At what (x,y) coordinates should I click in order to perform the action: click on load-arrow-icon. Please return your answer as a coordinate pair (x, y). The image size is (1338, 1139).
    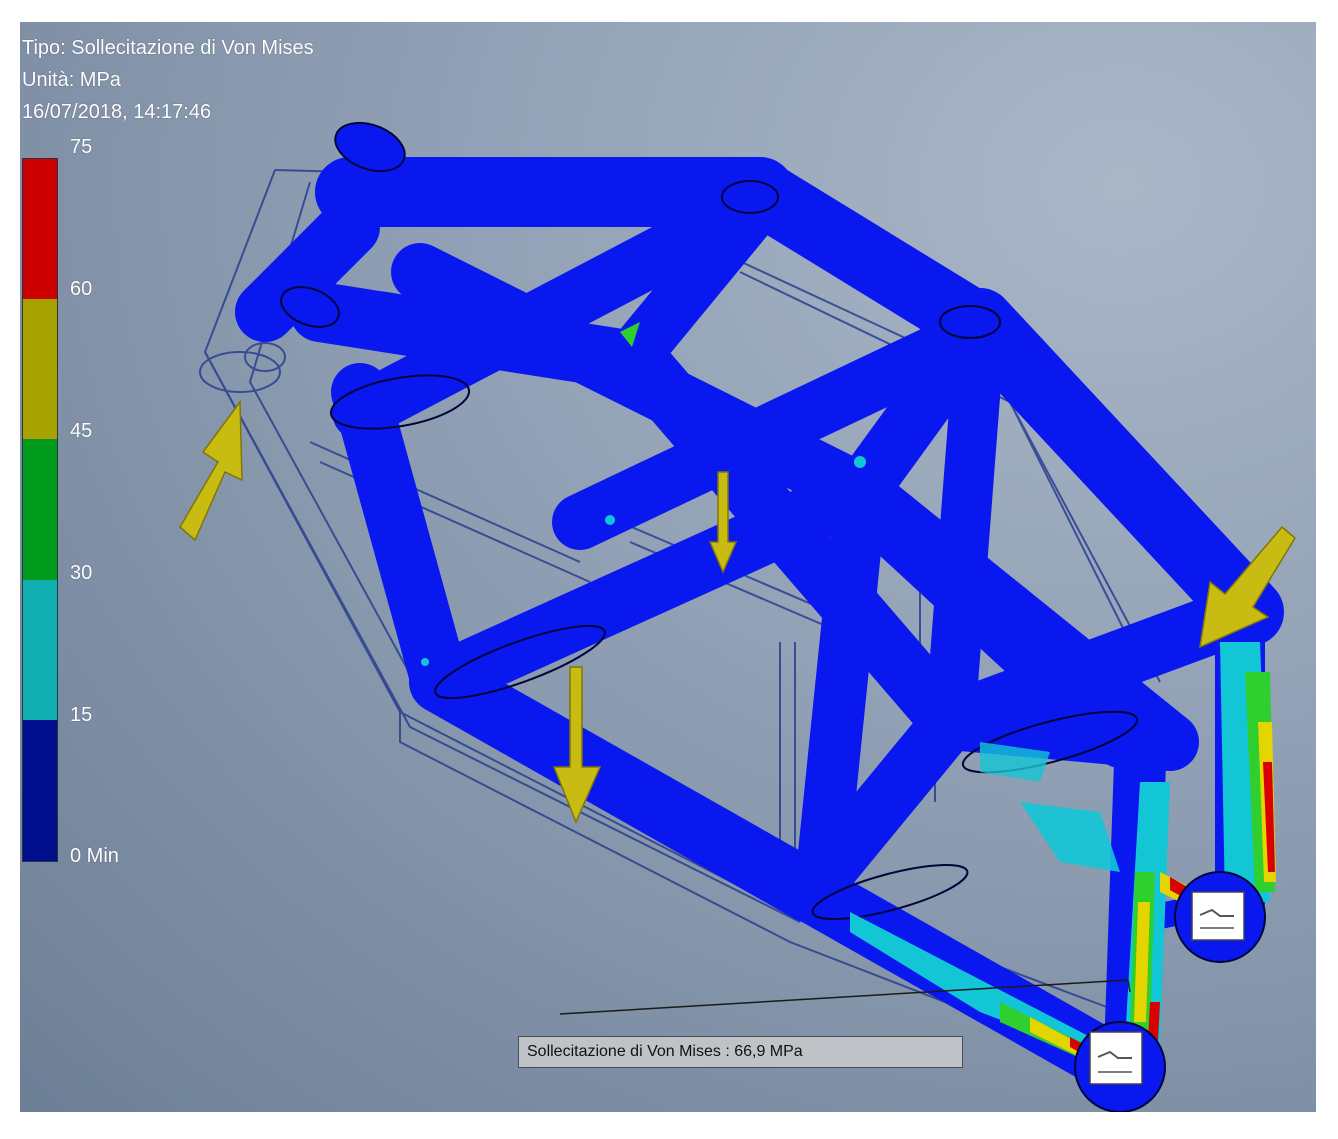
    Looking at the image, I should click on (211, 470).